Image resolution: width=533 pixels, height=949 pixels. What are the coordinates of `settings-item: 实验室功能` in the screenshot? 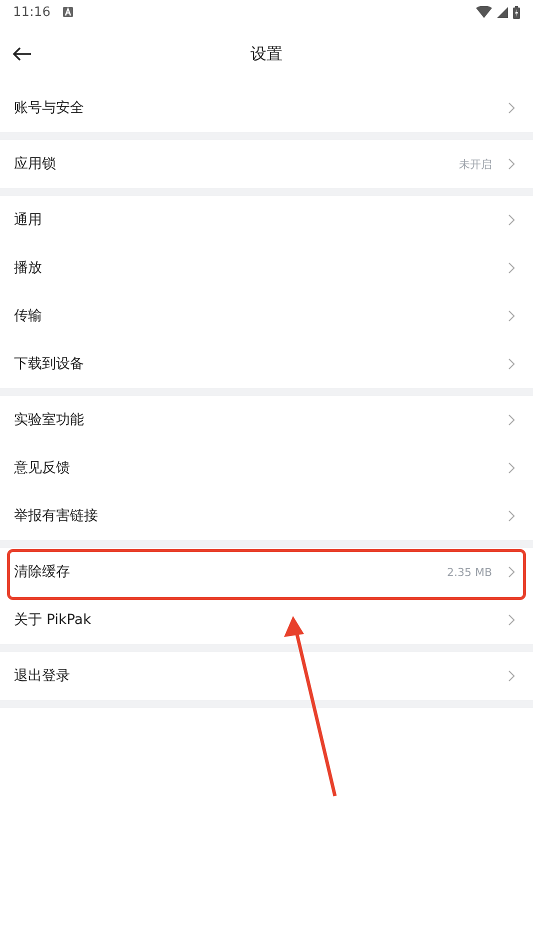 It's located at (266, 420).